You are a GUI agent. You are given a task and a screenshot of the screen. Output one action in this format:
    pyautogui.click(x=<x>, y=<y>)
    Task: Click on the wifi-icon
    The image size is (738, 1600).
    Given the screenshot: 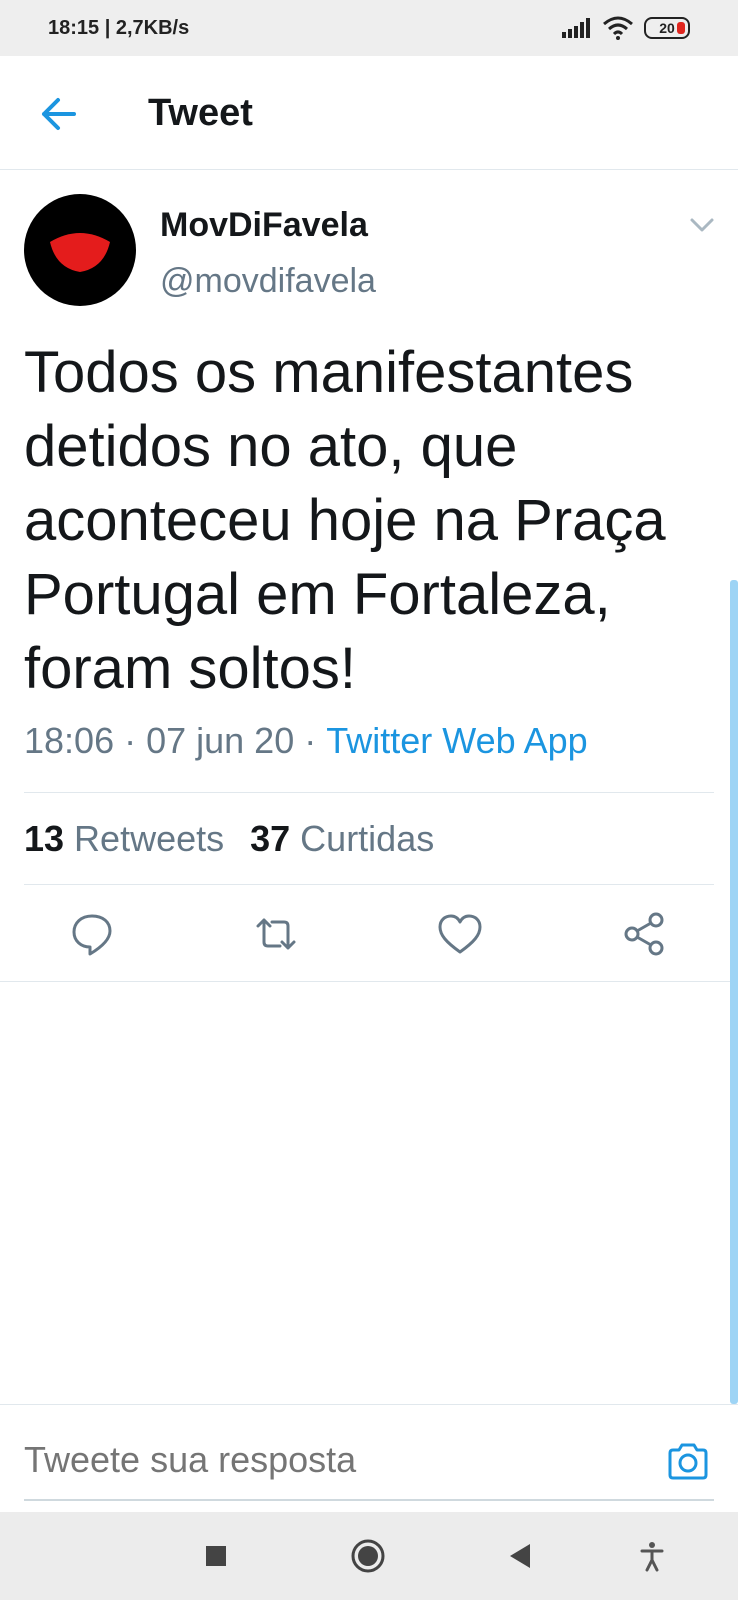 What is the action you would take?
    pyautogui.click(x=618, y=28)
    